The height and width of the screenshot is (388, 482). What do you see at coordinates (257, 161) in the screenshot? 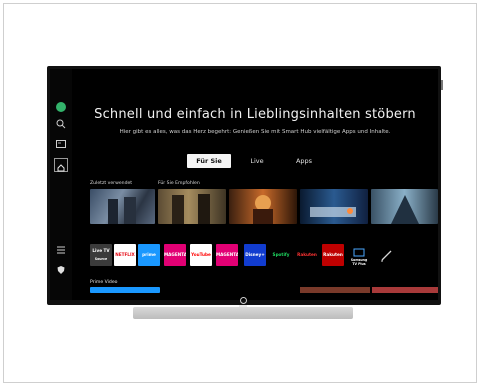
I see `tab-live: Live` at bounding box center [257, 161].